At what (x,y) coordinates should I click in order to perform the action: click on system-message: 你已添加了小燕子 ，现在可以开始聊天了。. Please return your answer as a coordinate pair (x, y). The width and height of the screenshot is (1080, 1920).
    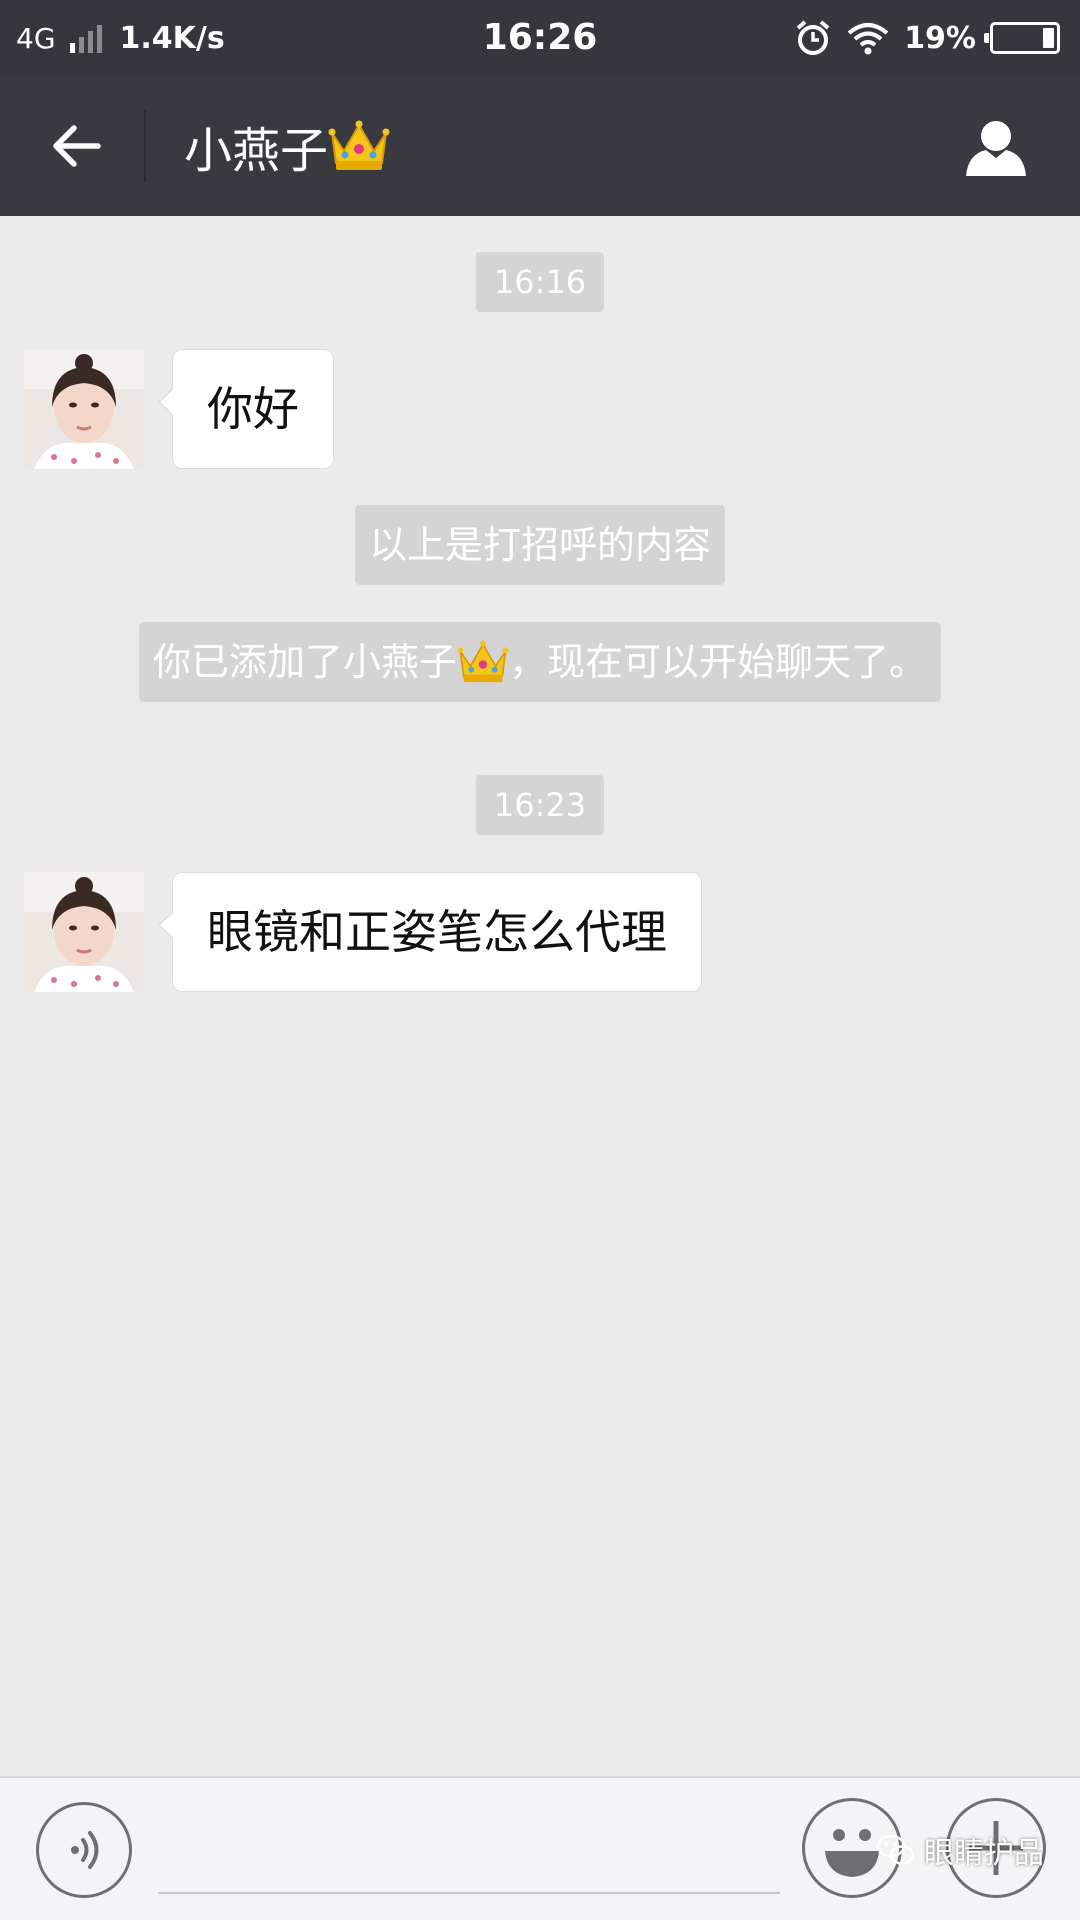
    Looking at the image, I should click on (540, 662).